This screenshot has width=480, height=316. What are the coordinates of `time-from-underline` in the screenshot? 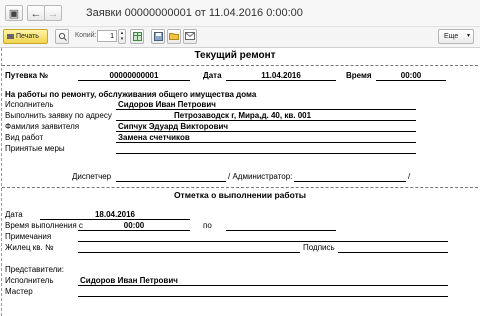 It's located at (134, 230).